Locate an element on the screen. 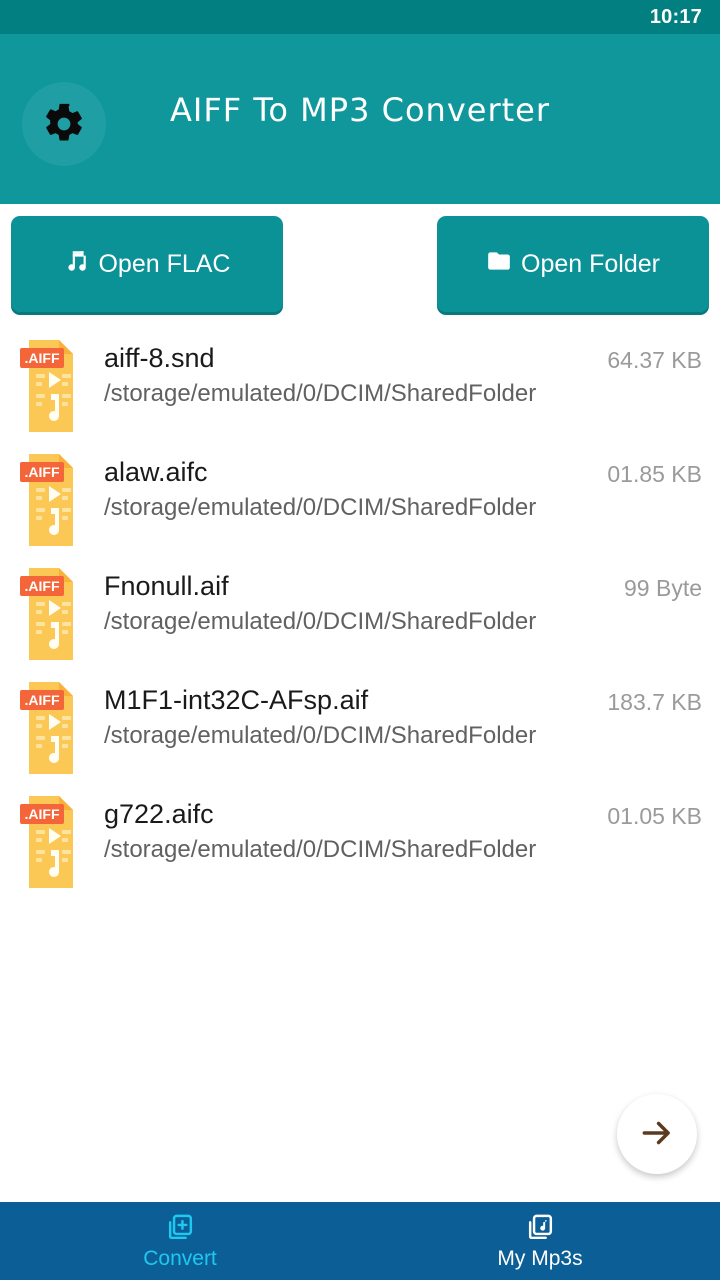 Image resolution: width=720 pixels, height=1280 pixels. file-size: 64.37 KB is located at coordinates (654, 360).